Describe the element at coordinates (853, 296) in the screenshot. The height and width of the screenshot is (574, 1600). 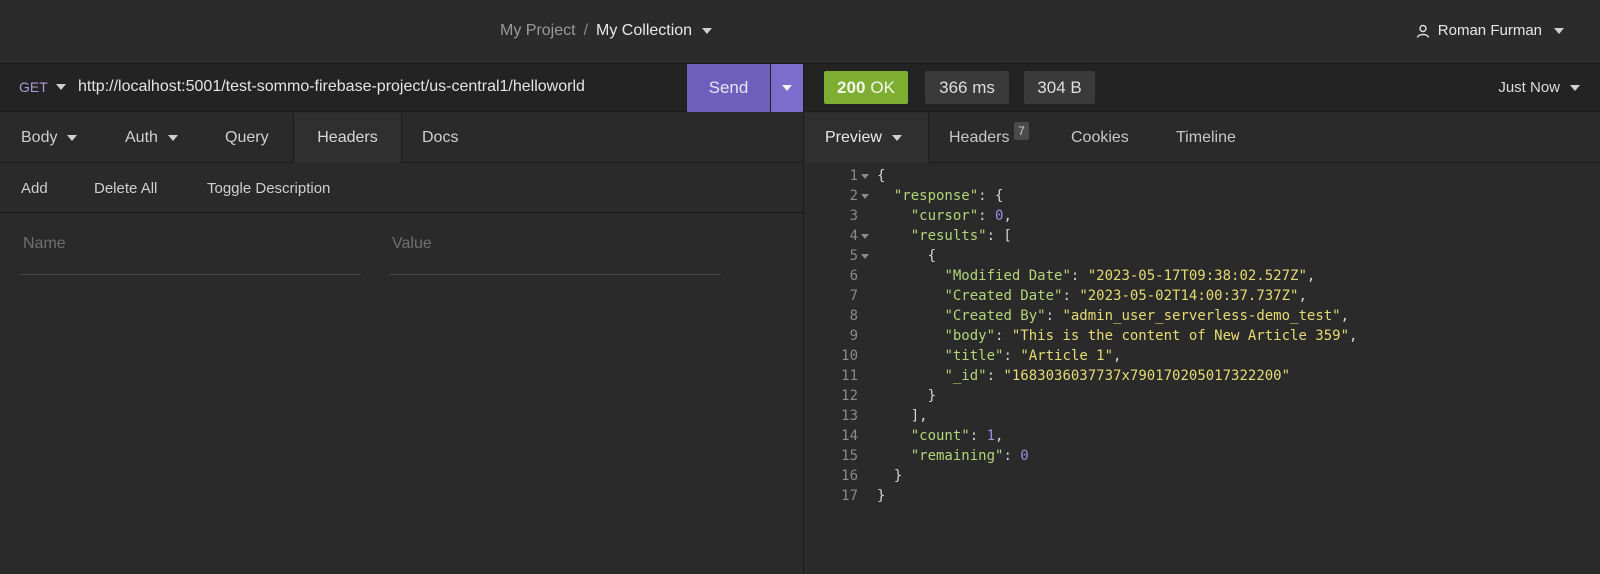
I see `line-number: 7` at that location.